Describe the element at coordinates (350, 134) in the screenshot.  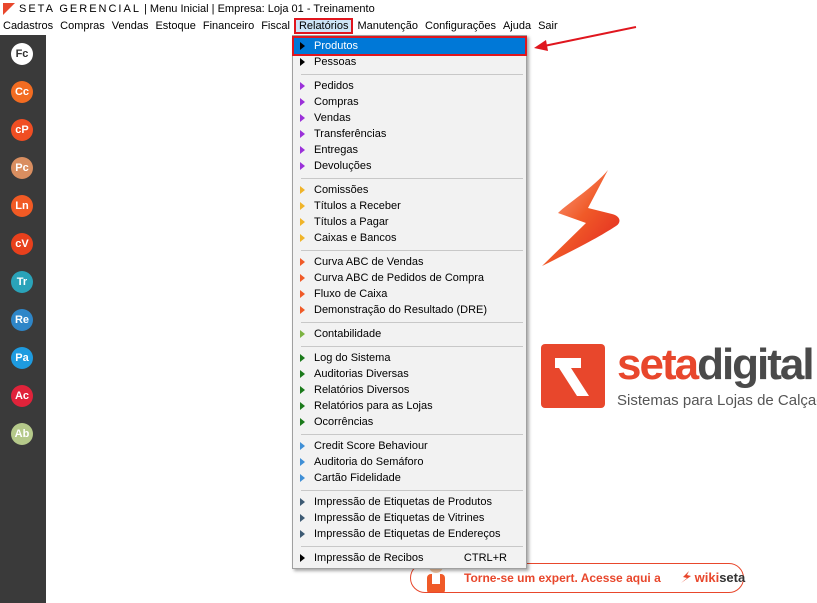
I see `menu-item-label: Transferências` at that location.